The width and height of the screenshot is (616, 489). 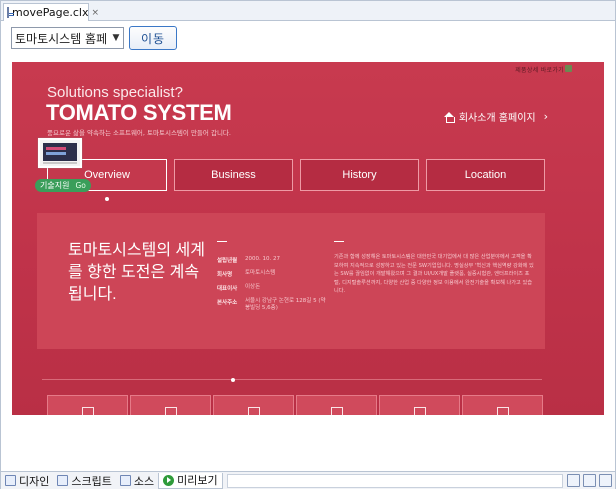 I want to click on site-select-value: 토마토시스템 홈페, so click(x=61, y=38).